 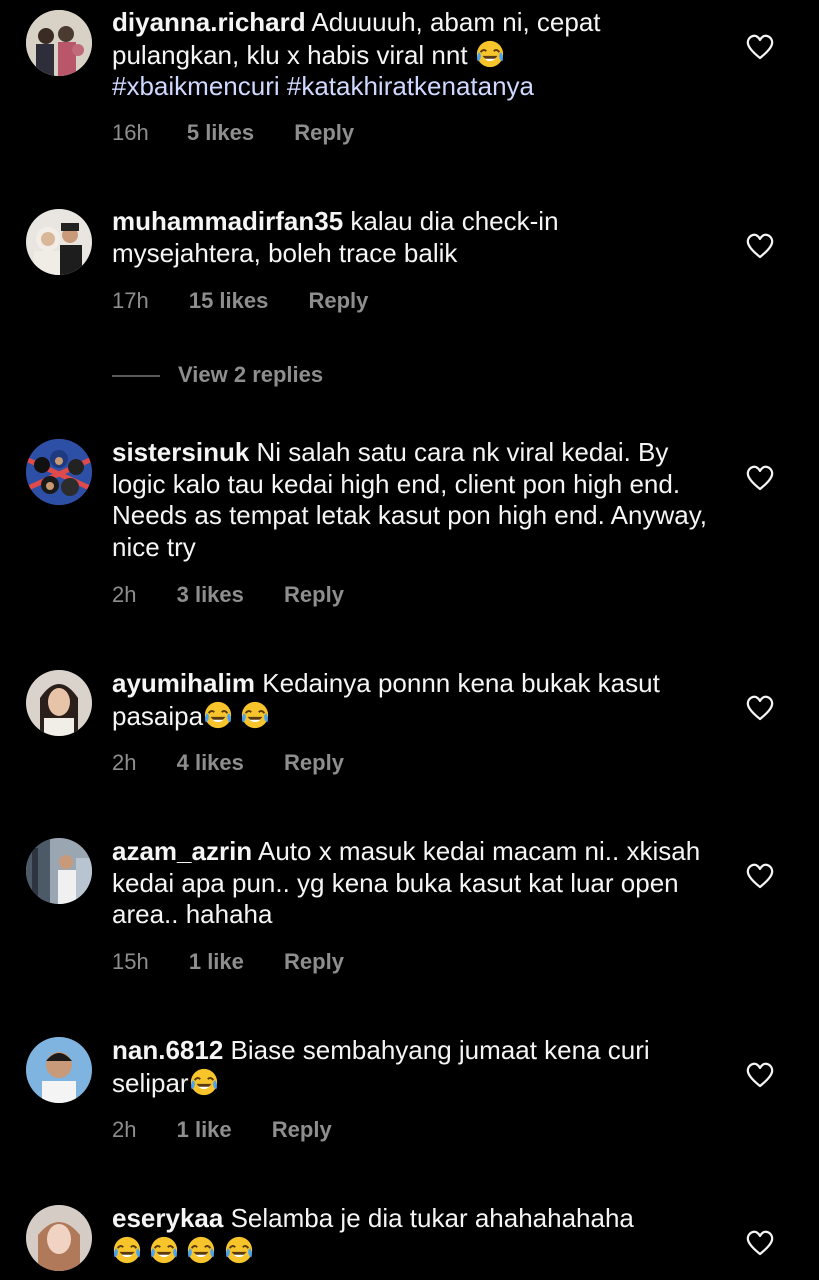 I want to click on comment-likes: 4 likes, so click(x=210, y=763).